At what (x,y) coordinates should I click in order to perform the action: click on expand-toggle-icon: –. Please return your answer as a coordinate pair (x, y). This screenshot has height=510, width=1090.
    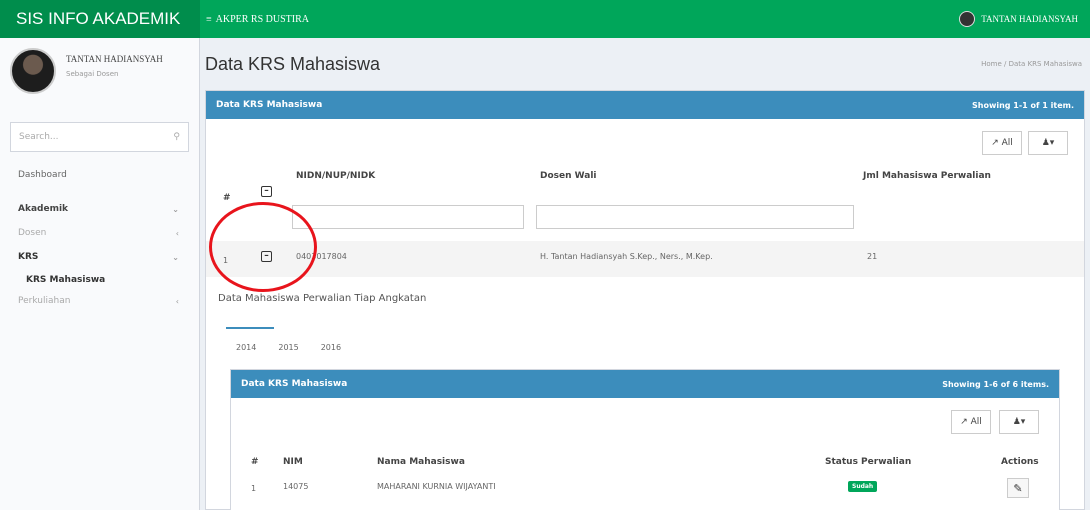
    Looking at the image, I should click on (266, 191).